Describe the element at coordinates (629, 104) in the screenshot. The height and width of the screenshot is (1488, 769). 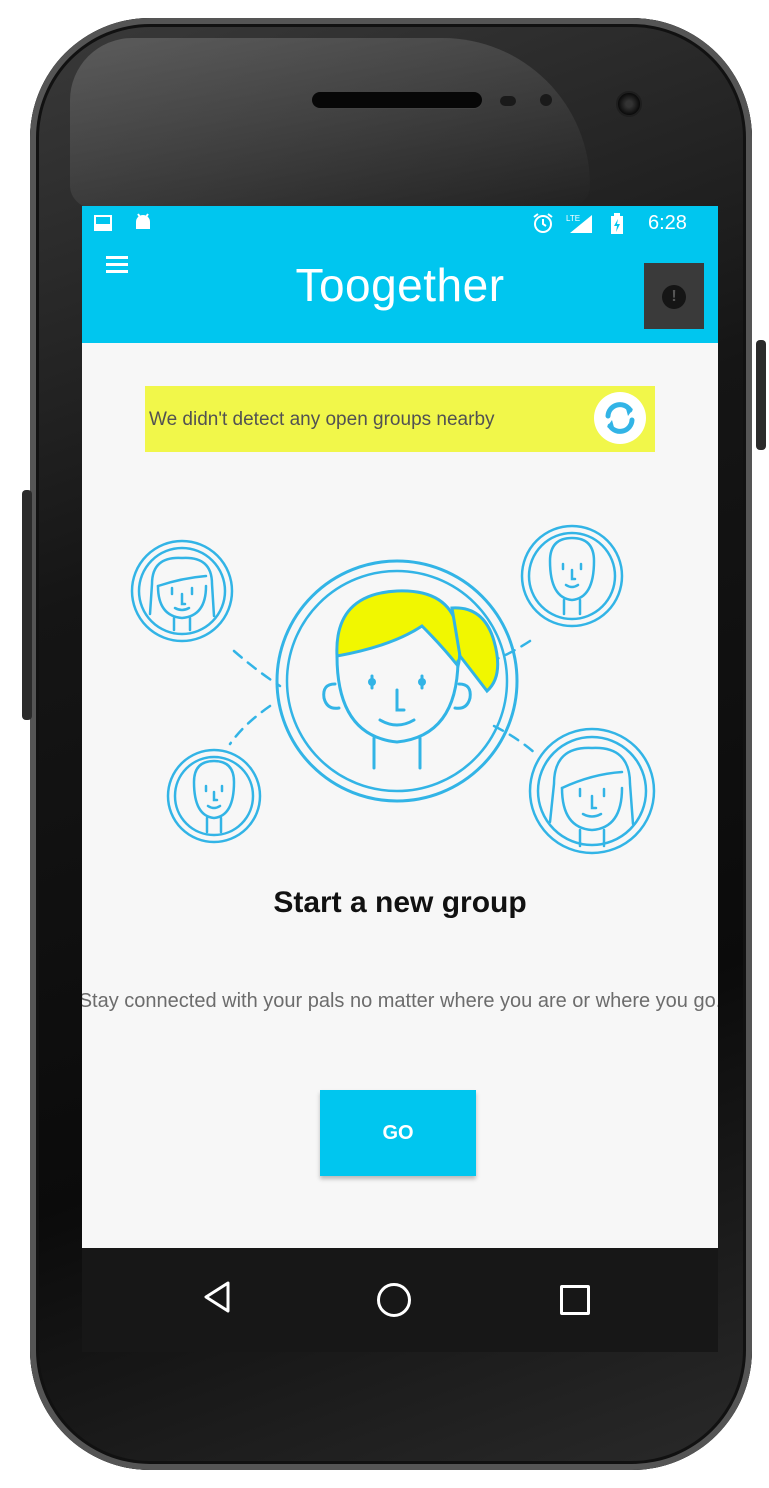
I see `front-camera` at that location.